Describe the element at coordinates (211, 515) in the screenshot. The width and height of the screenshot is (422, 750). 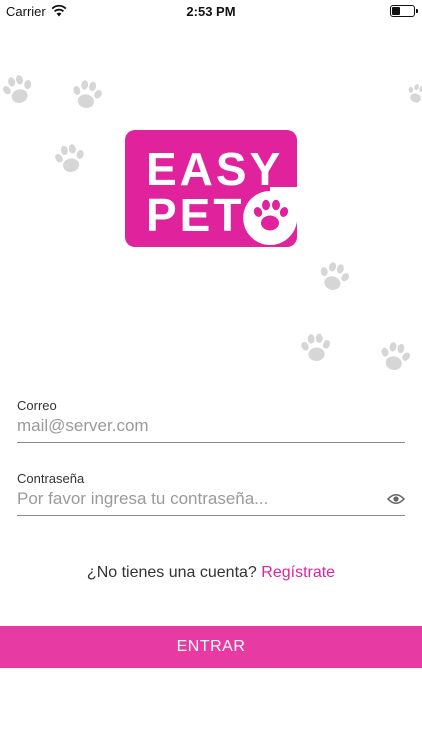
I see `password-underline` at that location.